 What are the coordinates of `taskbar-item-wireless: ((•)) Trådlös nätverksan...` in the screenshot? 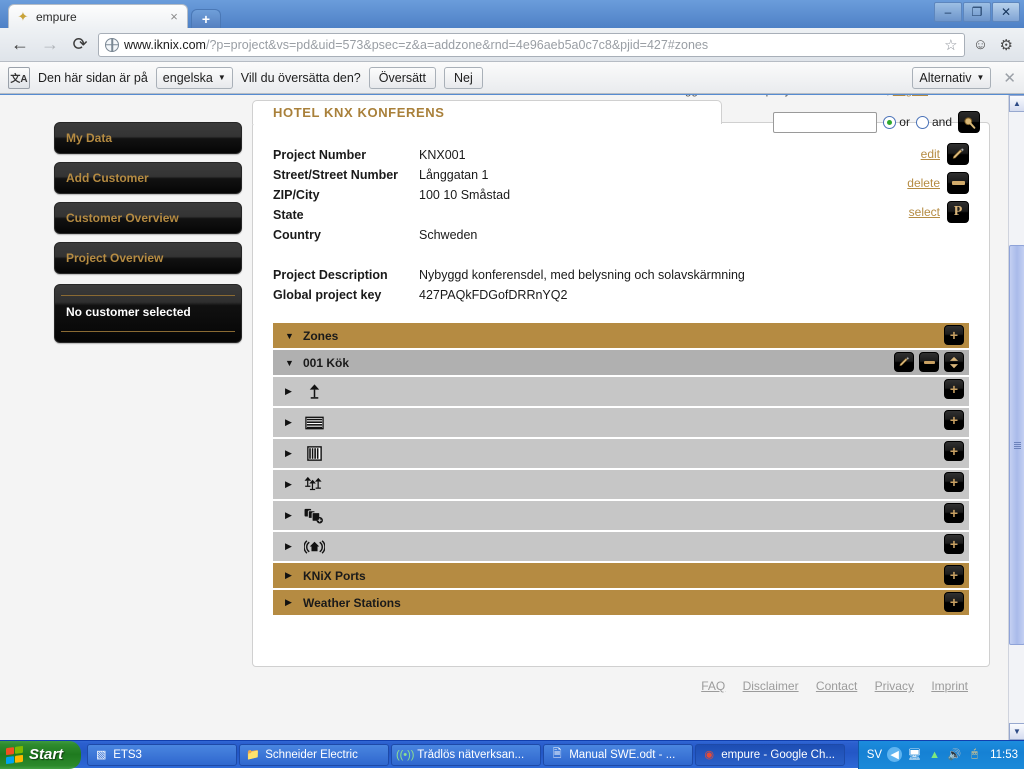 It's located at (466, 755).